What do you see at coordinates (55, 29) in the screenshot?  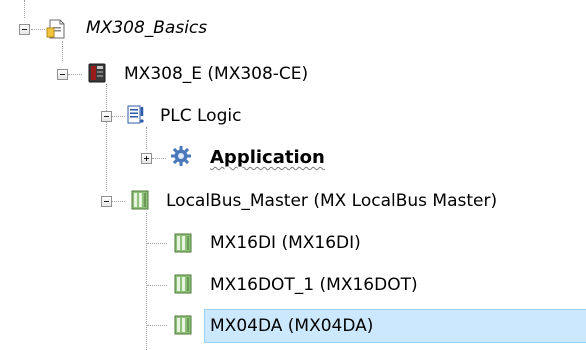 I see `project-file-icon` at bounding box center [55, 29].